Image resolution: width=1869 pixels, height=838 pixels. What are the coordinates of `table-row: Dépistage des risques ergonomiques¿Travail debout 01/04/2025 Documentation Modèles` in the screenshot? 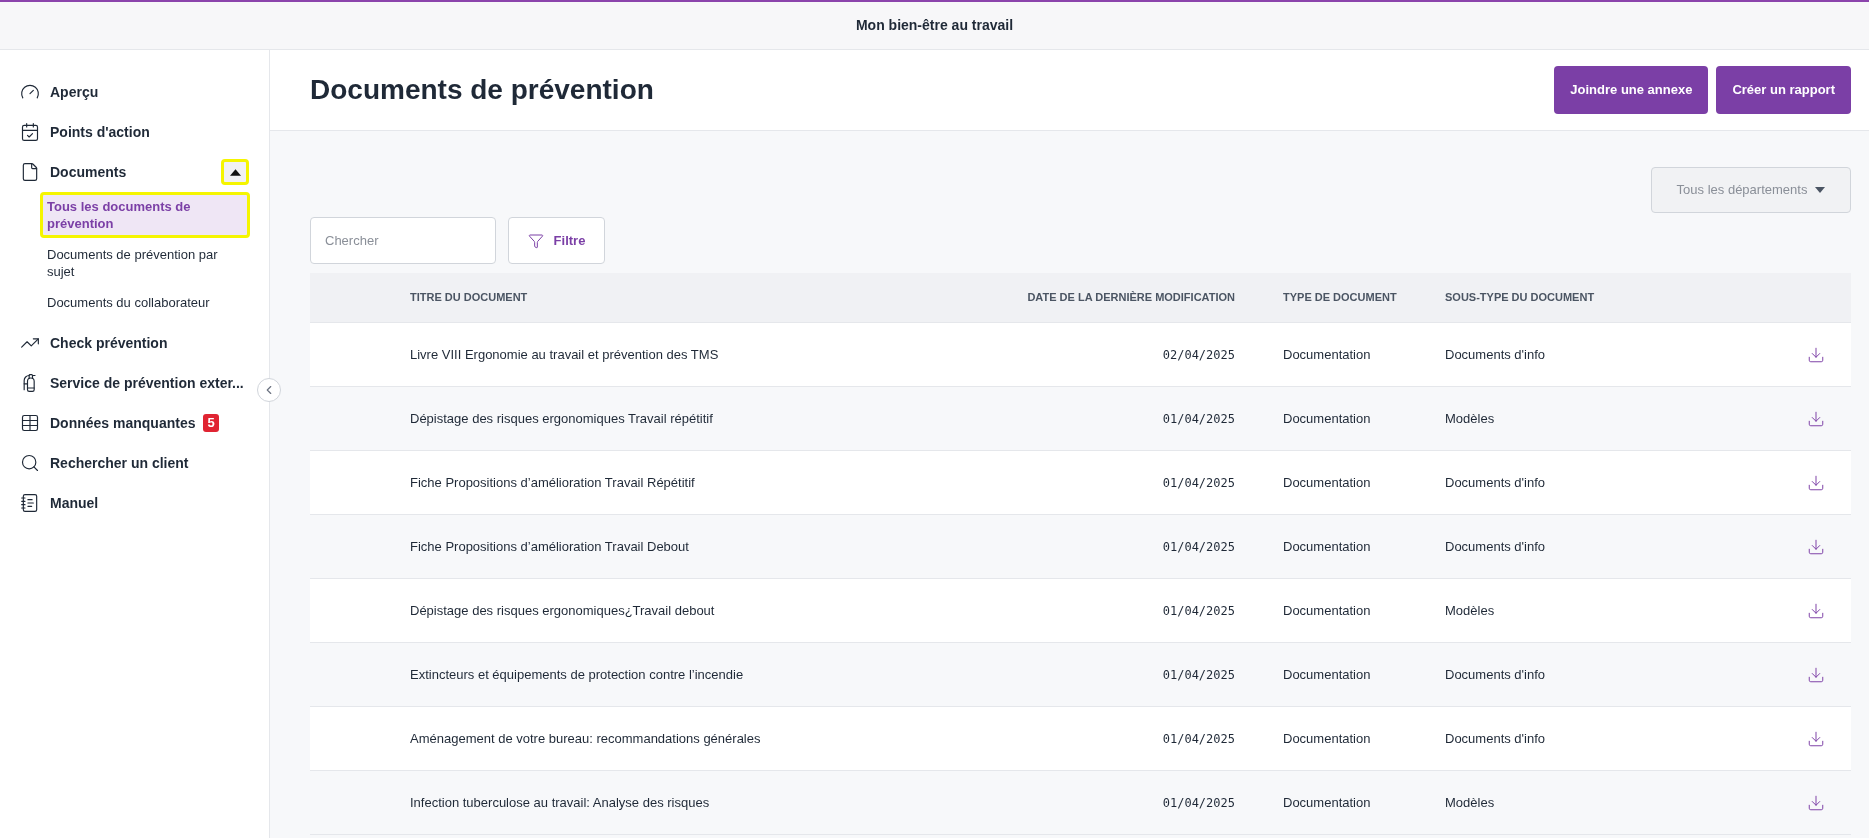 It's located at (1080, 611).